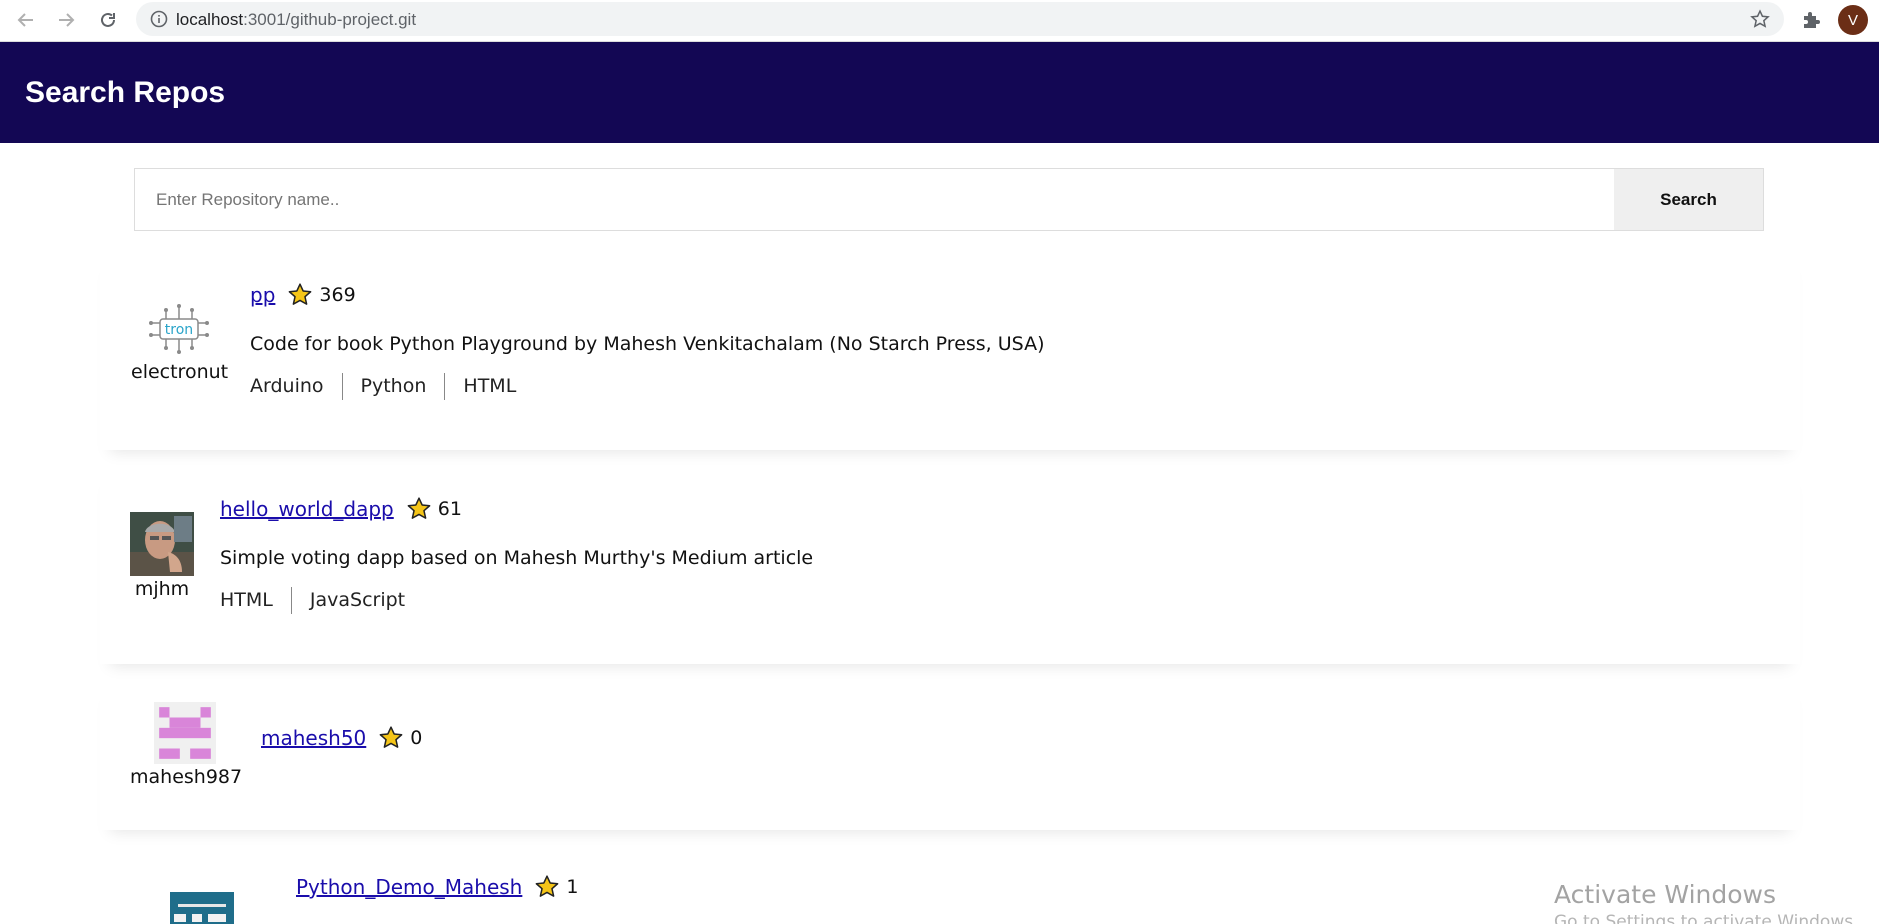 Image resolution: width=1879 pixels, height=924 pixels. I want to click on search-button: Search, so click(1688, 199).